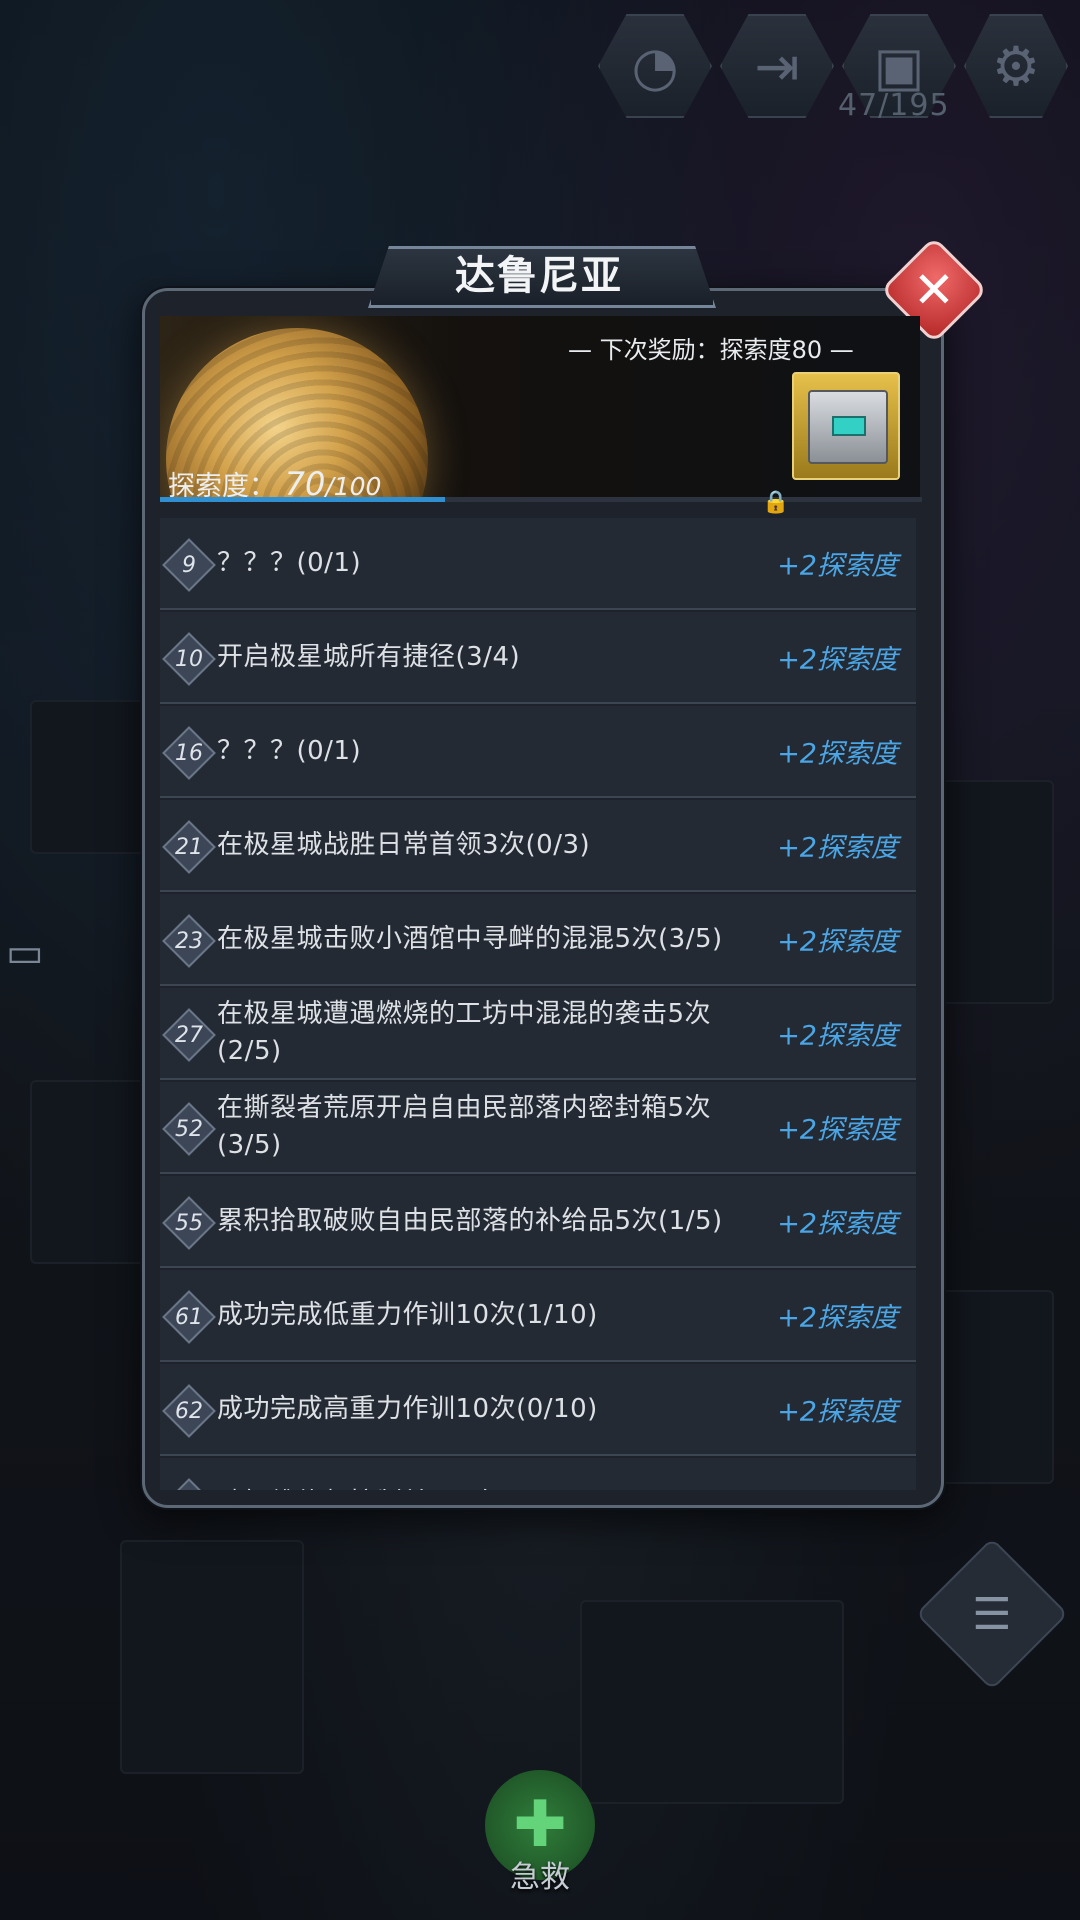 The image size is (1080, 1920). Describe the element at coordinates (540, 1877) in the screenshot. I see `rescue-label: 急救` at that location.